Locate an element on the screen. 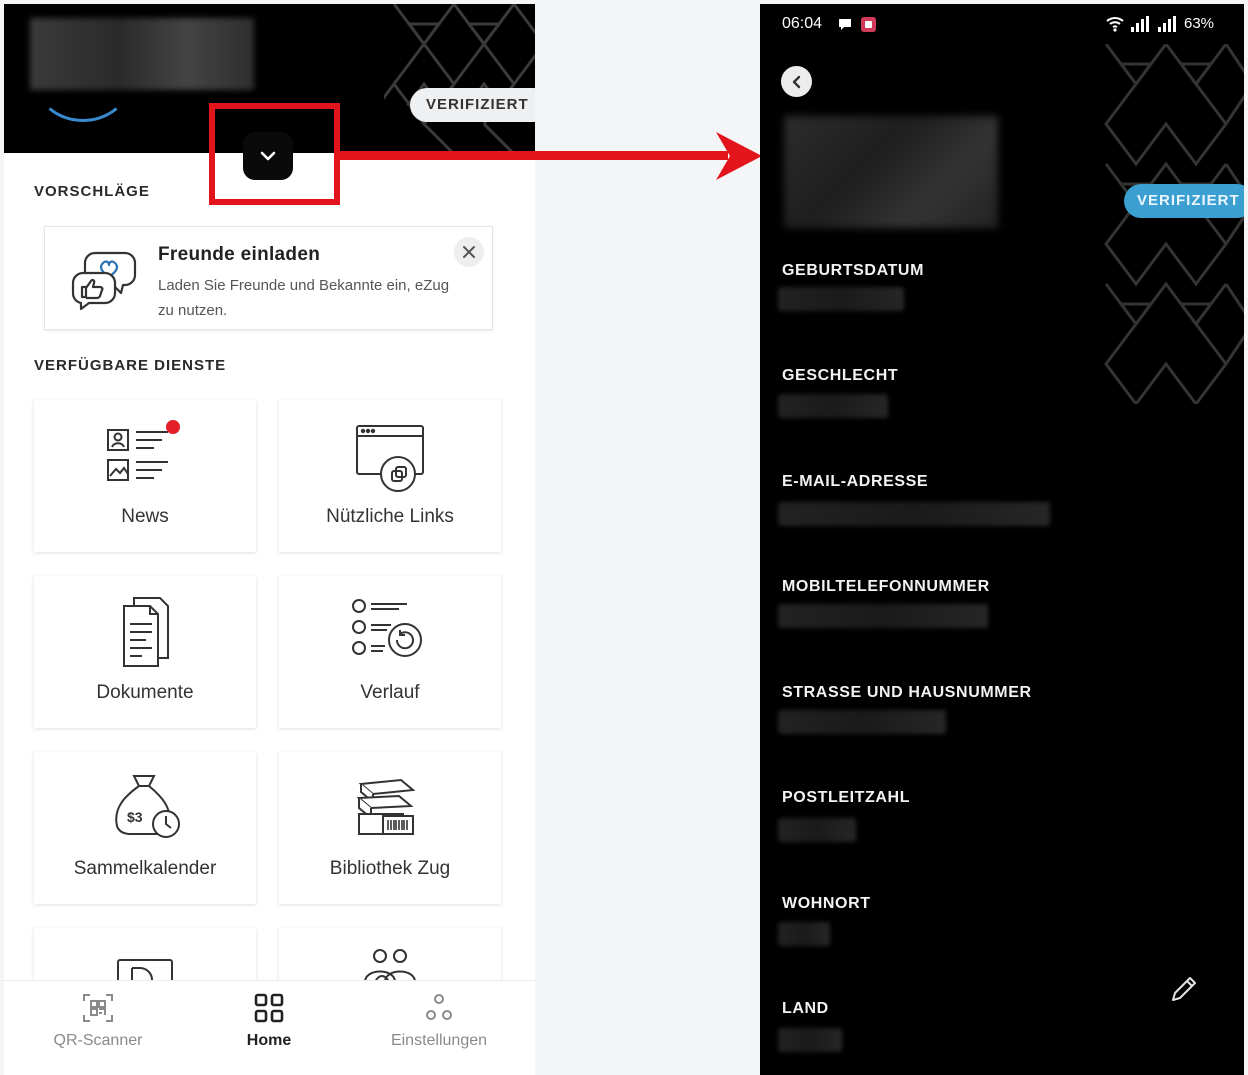 This screenshot has height=1075, width=1248. service-tile-history: Verlauf is located at coordinates (390, 652).